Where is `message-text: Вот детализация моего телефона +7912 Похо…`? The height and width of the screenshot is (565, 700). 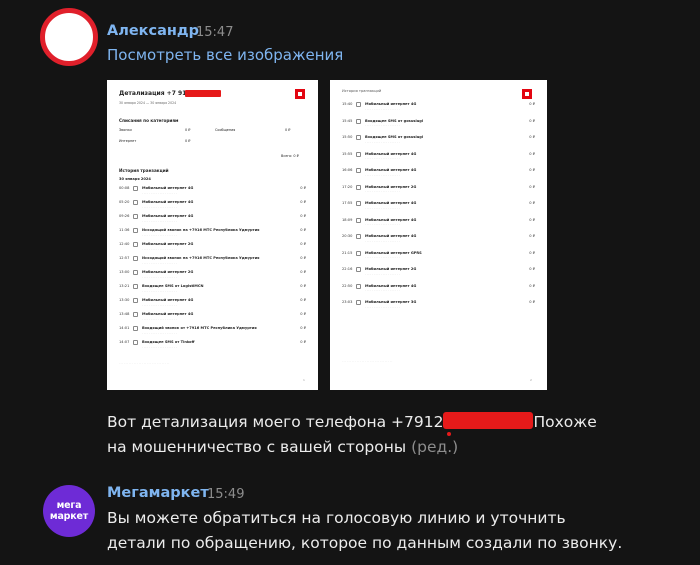 message-text: Вот детализация моего телефона +7912 Похо… is located at coordinates (352, 435).